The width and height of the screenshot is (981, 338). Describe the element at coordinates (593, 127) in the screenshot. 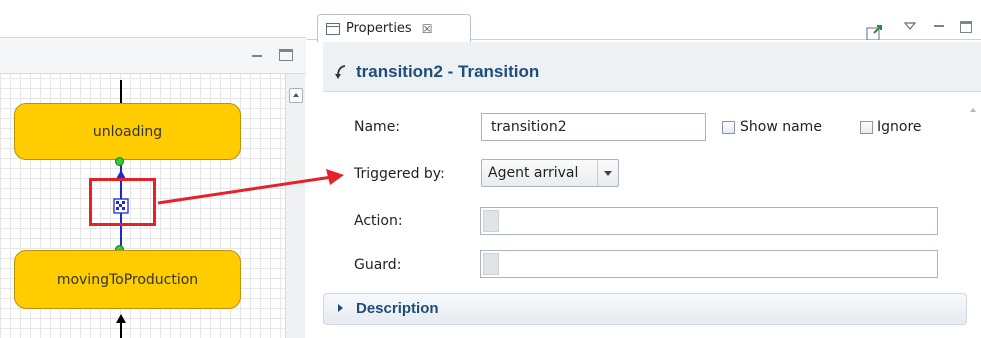

I see `name-field: transition2` at that location.